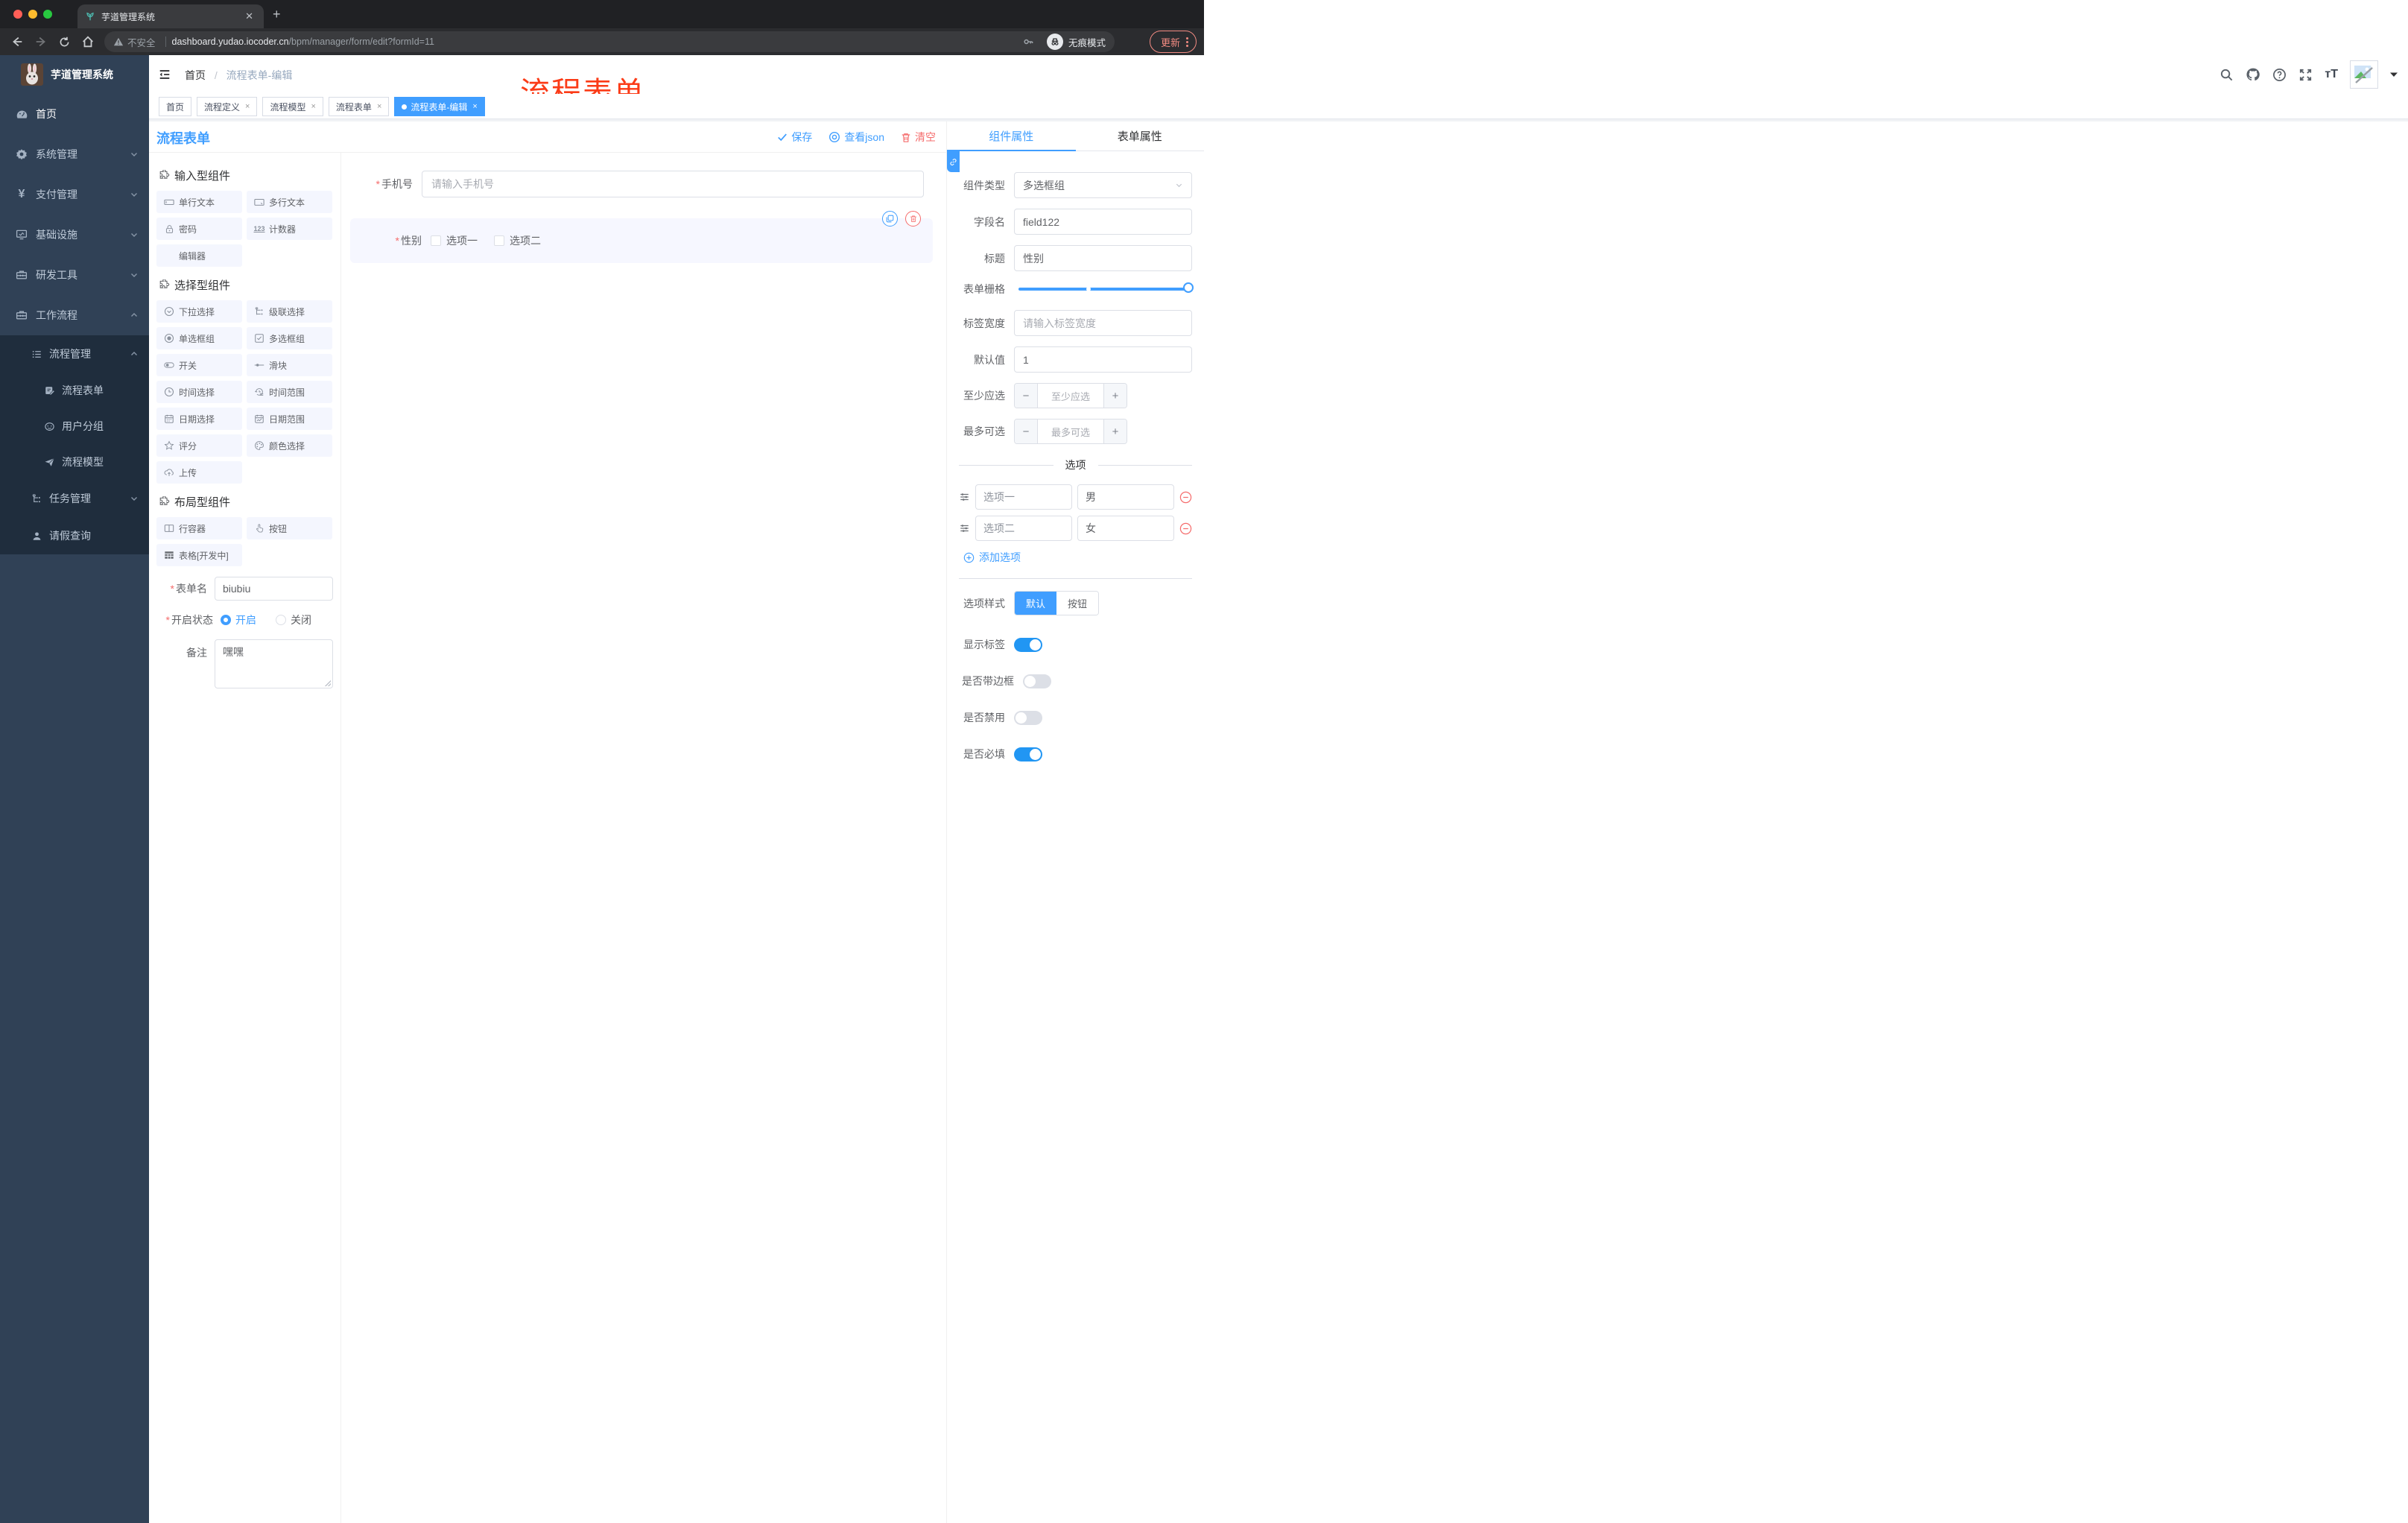  I want to click on palette-item-button: 按钮, so click(289, 528).